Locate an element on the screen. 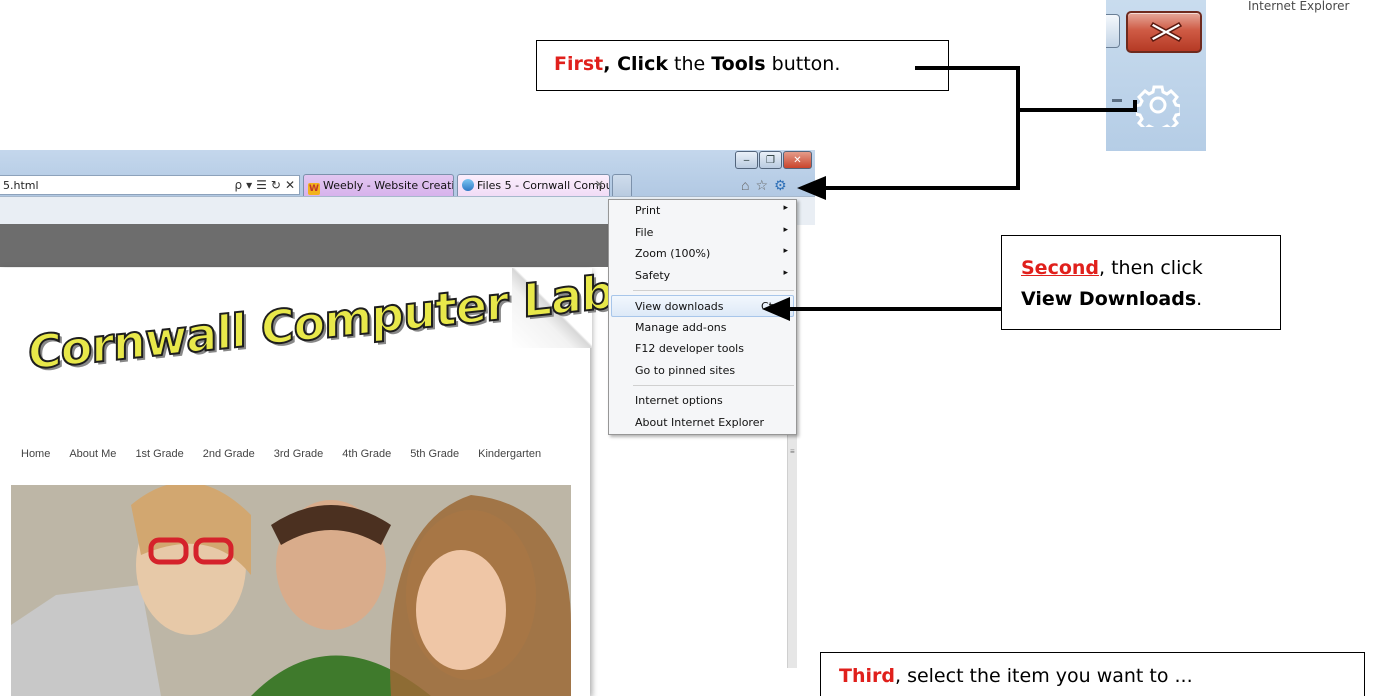 The image size is (1375, 696). address-tools: ρ ▾ ☰ ↻ ✕ is located at coordinates (264, 185).